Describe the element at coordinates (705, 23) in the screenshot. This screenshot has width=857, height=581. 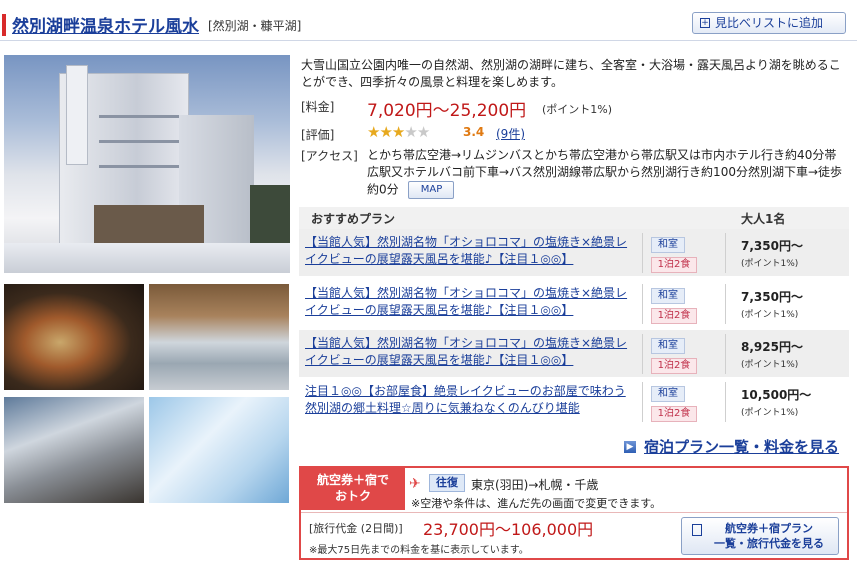
I see `plus-box-icon: +` at that location.